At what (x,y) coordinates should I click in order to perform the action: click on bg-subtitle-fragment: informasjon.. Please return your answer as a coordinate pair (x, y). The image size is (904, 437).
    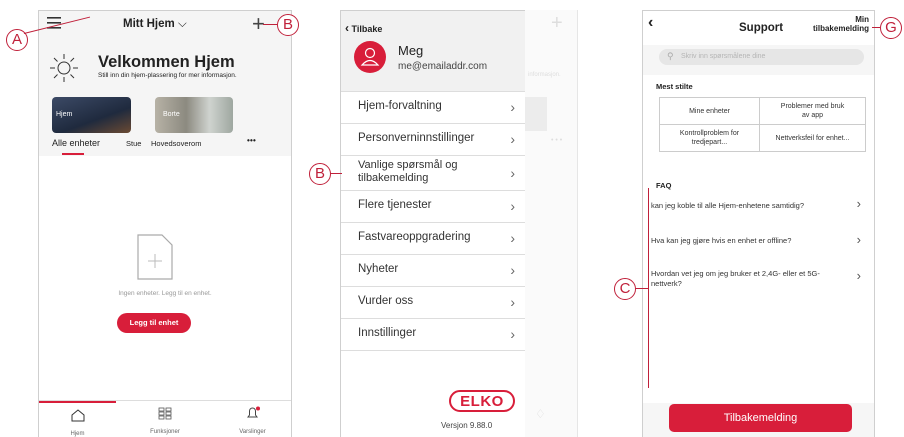
    Looking at the image, I should click on (544, 75).